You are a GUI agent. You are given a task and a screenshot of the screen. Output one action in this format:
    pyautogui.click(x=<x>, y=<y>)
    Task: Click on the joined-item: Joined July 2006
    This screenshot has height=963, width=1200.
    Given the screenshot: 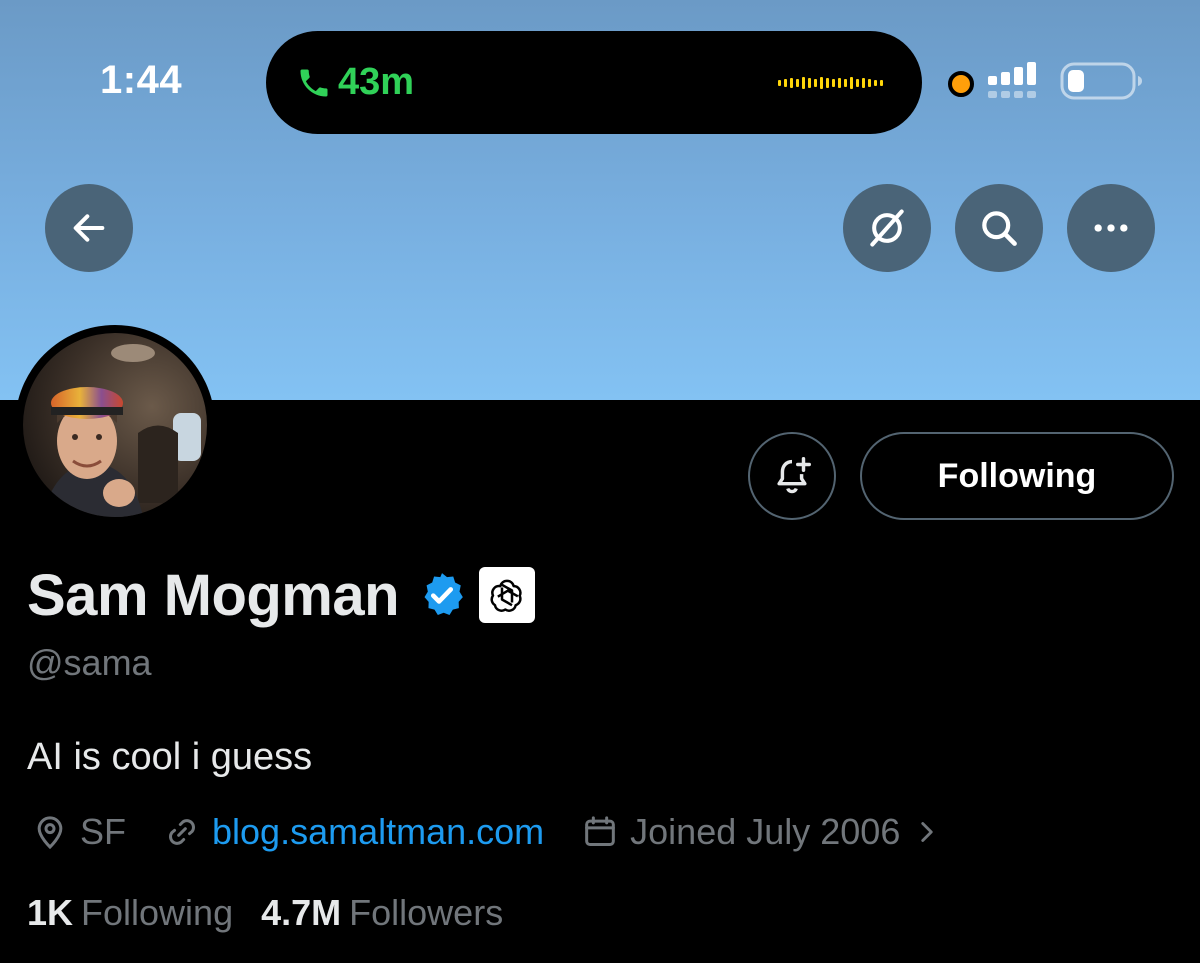 What is the action you would take?
    pyautogui.click(x=765, y=832)
    